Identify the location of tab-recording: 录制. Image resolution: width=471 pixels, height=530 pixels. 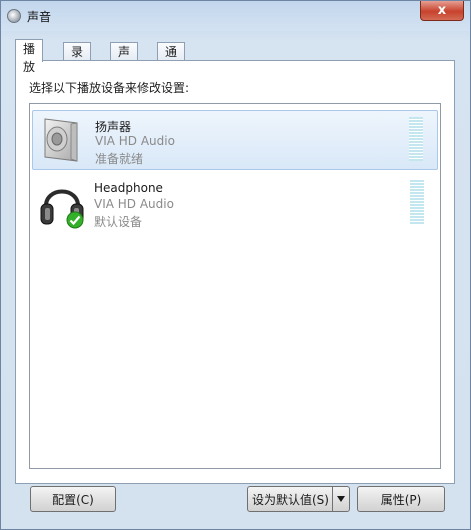
(77, 59).